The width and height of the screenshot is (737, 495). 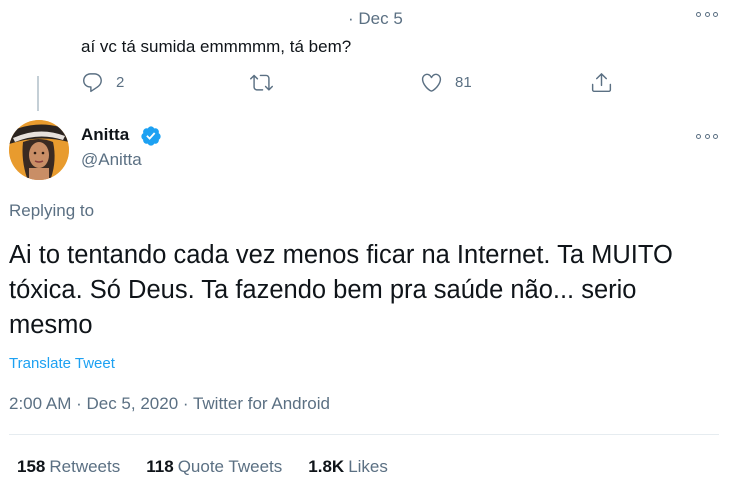 I want to click on author-name: Anitta, so click(x=105, y=135).